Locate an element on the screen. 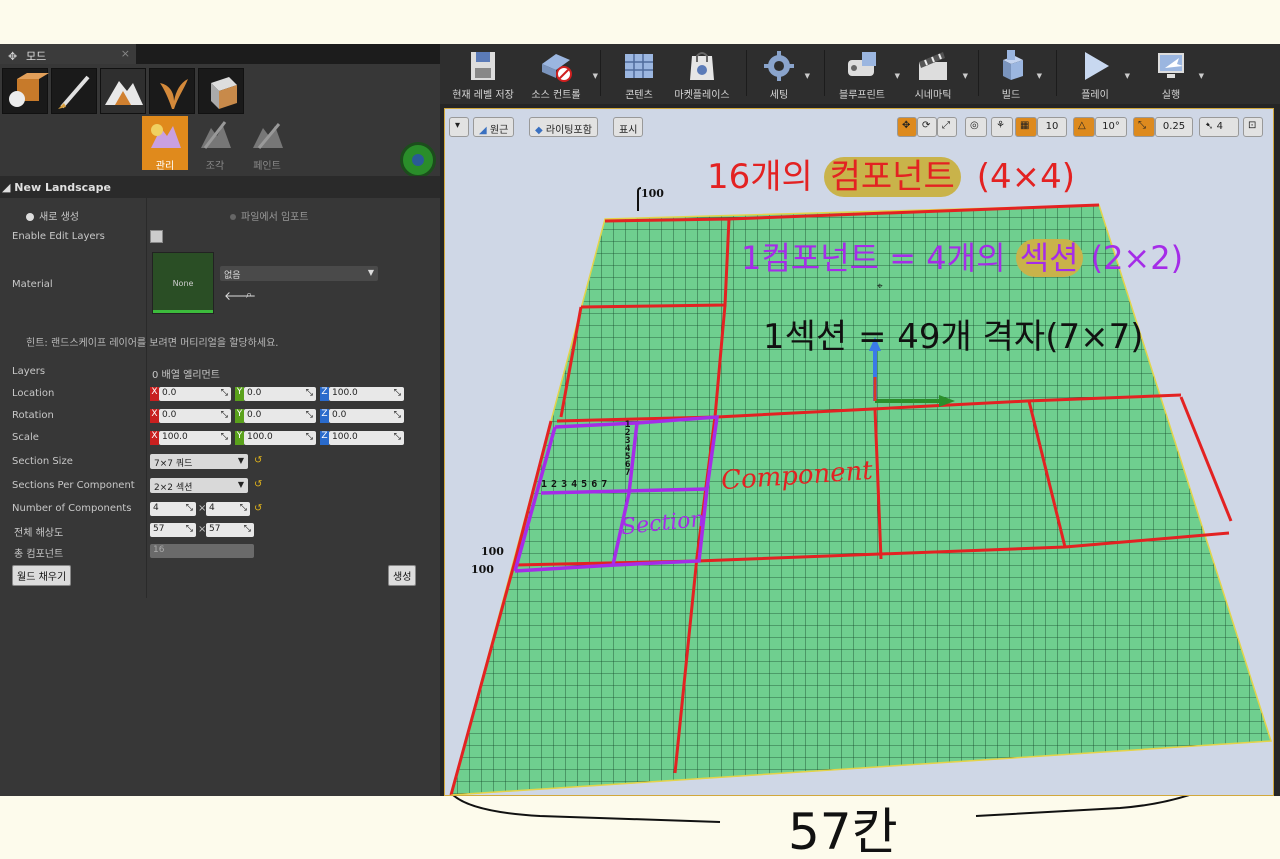  source-control-label: 소스 컨트롤 is located at coordinates (556, 95).